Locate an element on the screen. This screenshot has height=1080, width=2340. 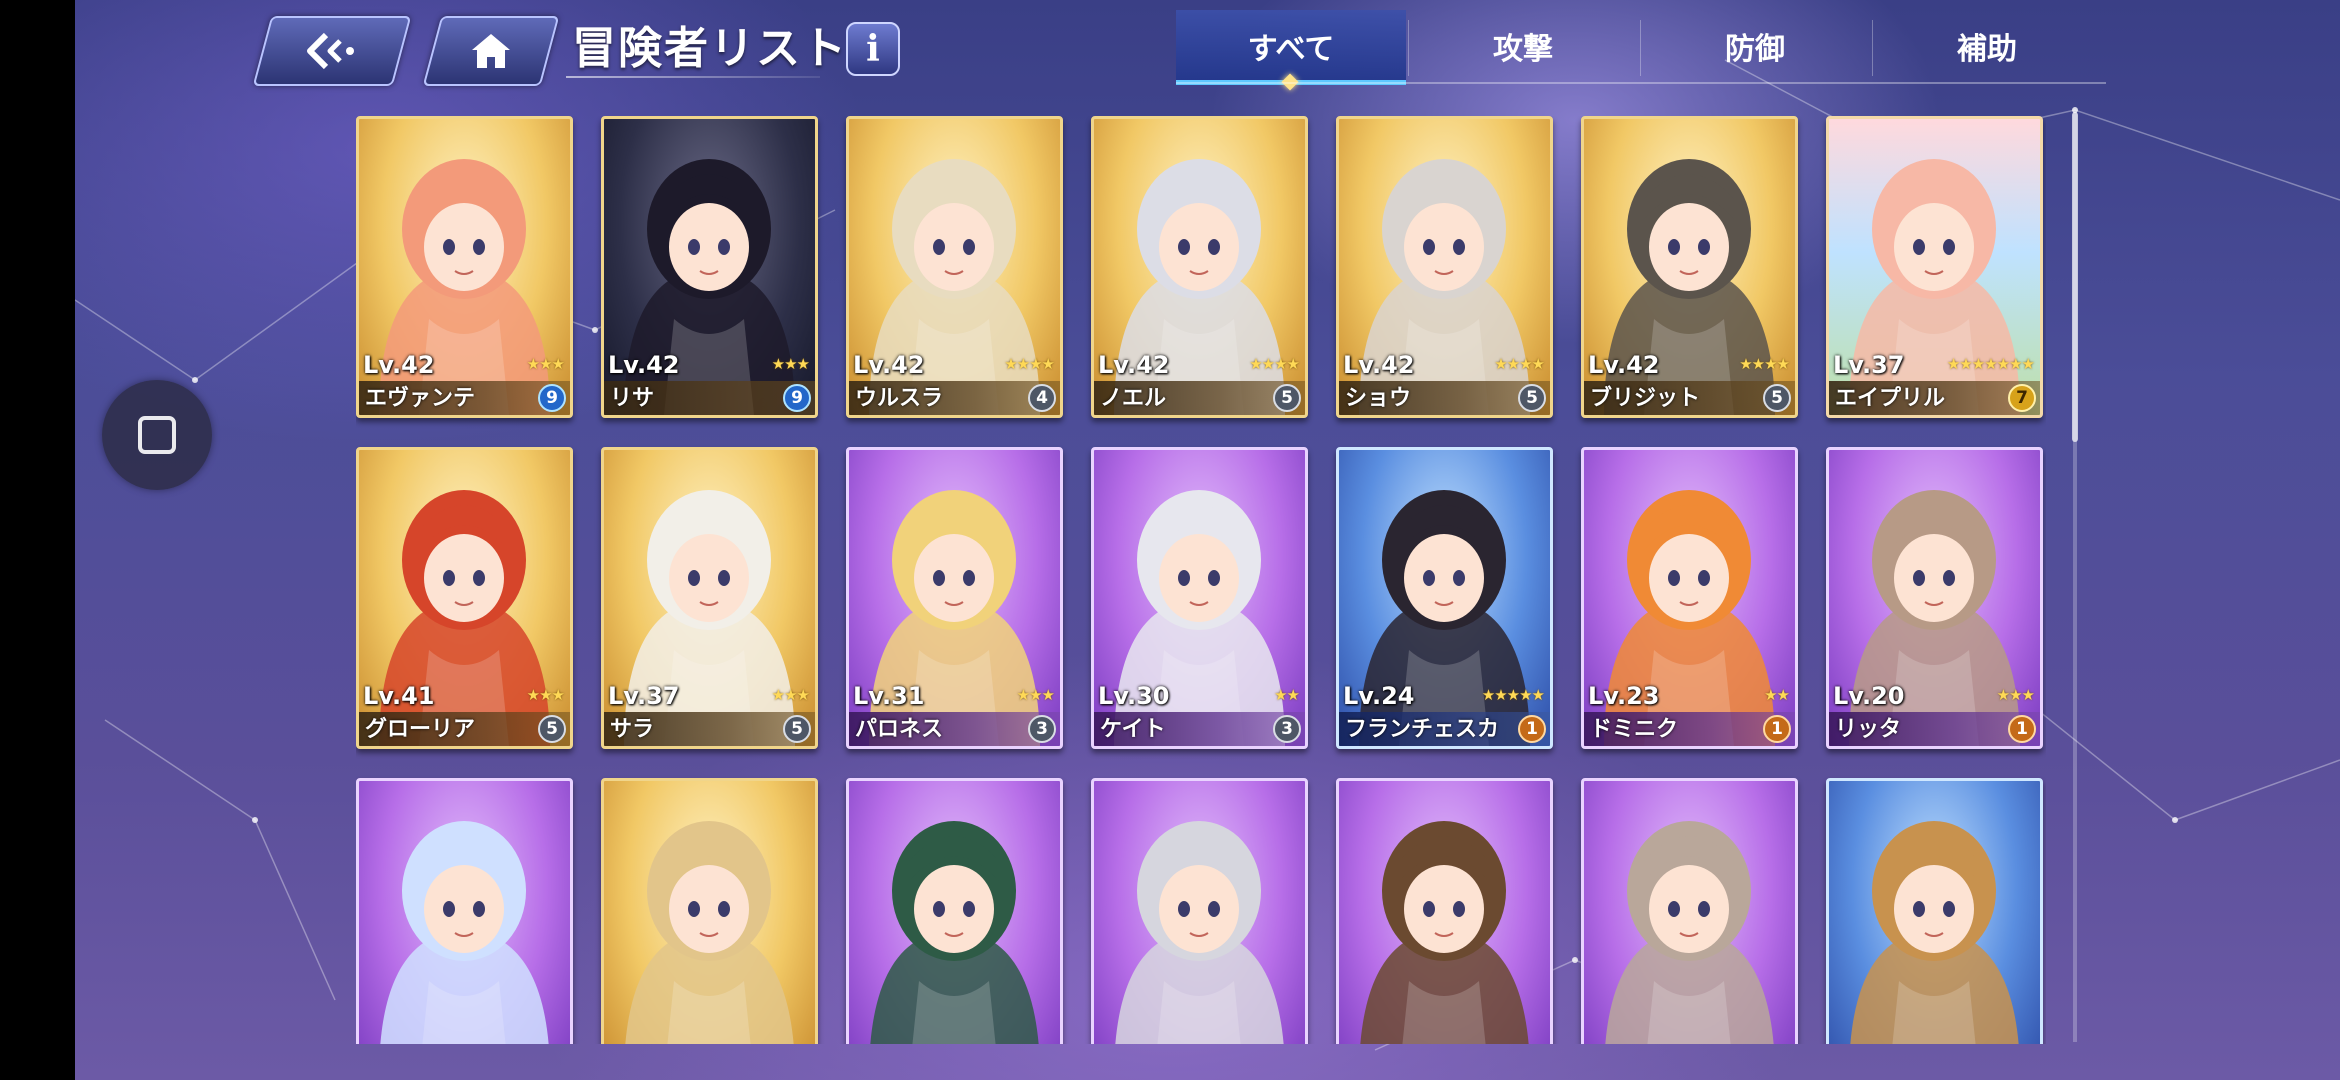
adventurer-name: ノエル is located at coordinates (1133, 398).